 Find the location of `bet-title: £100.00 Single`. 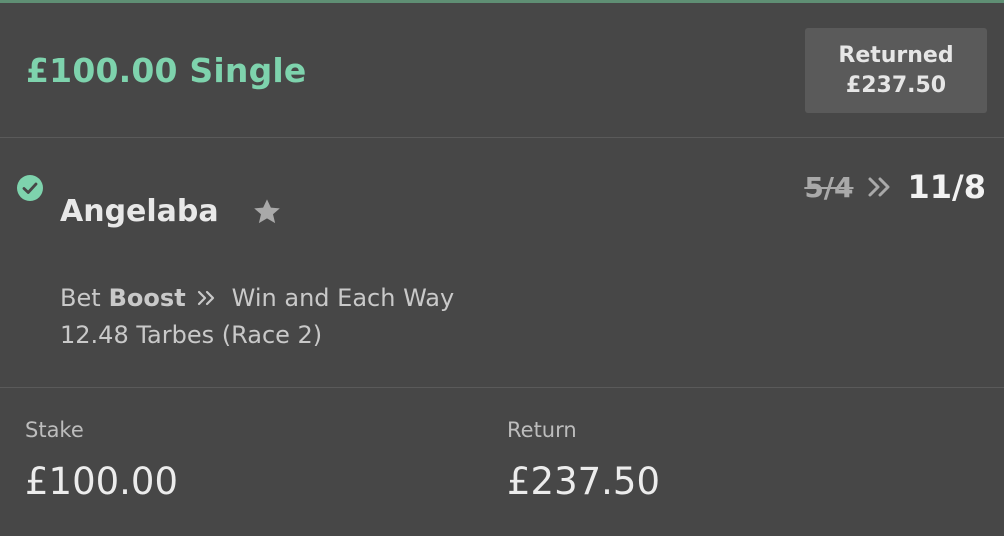

bet-title: £100.00 Single is located at coordinates (166, 70).